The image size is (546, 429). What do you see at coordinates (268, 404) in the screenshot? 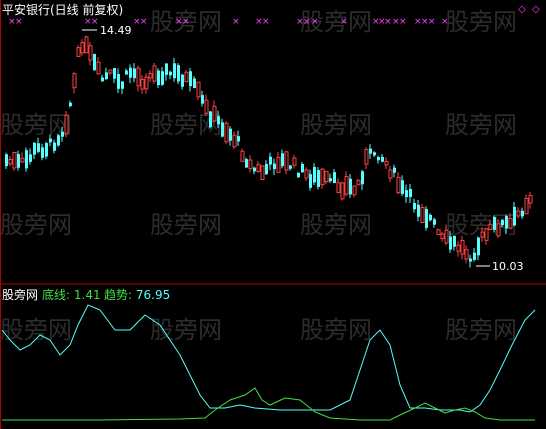
I see `base-line` at bounding box center [268, 404].